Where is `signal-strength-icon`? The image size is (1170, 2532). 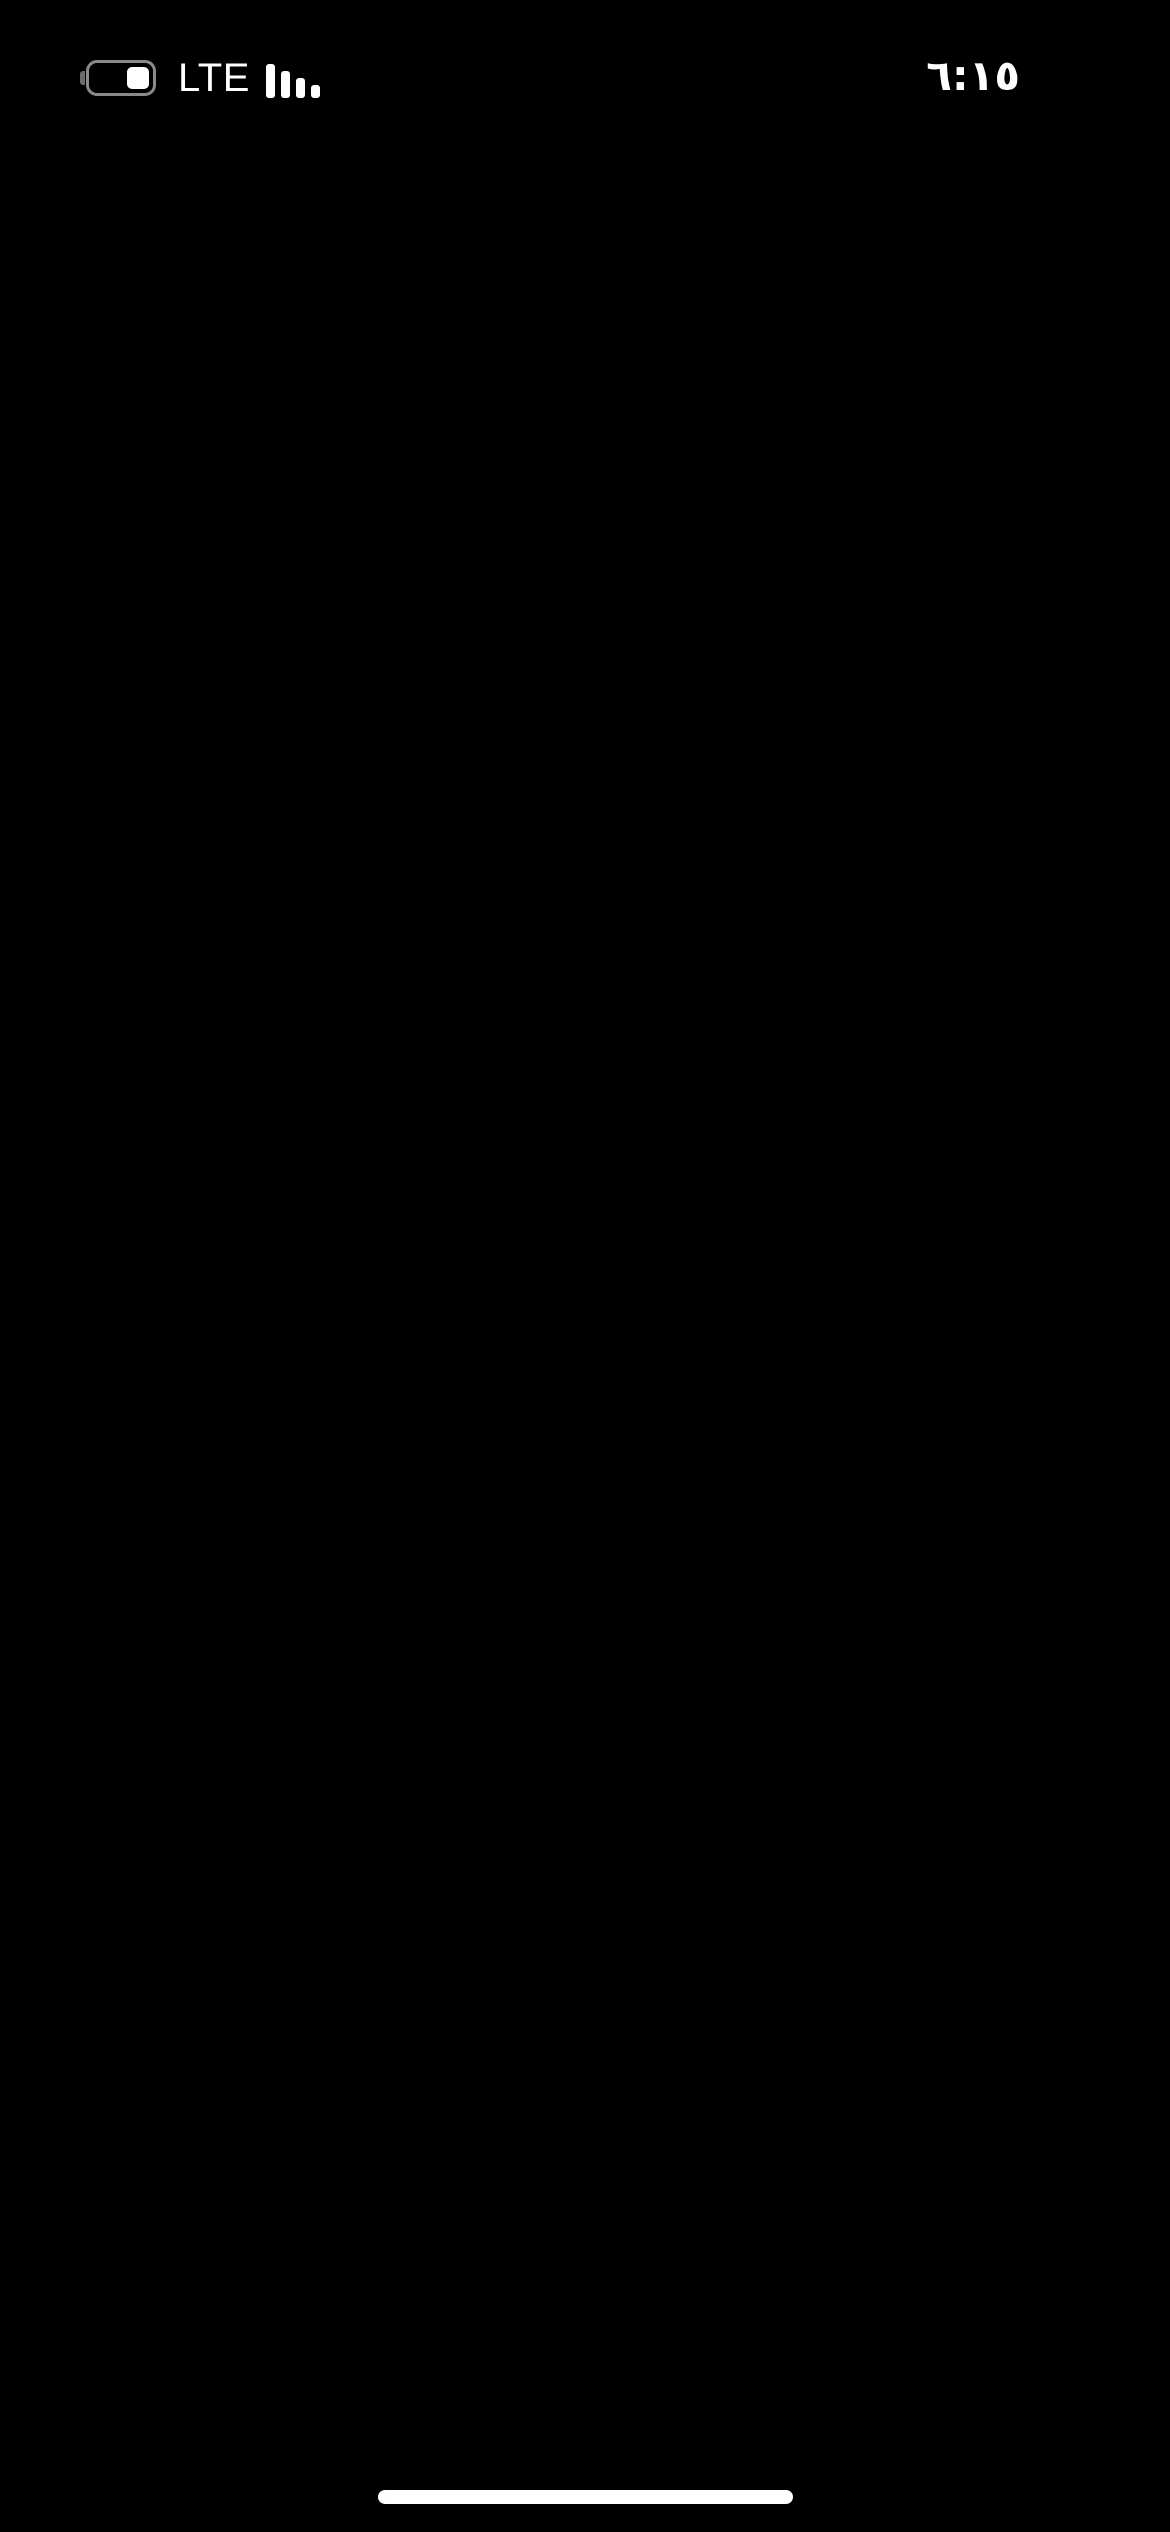
signal-strength-icon is located at coordinates (292, 78).